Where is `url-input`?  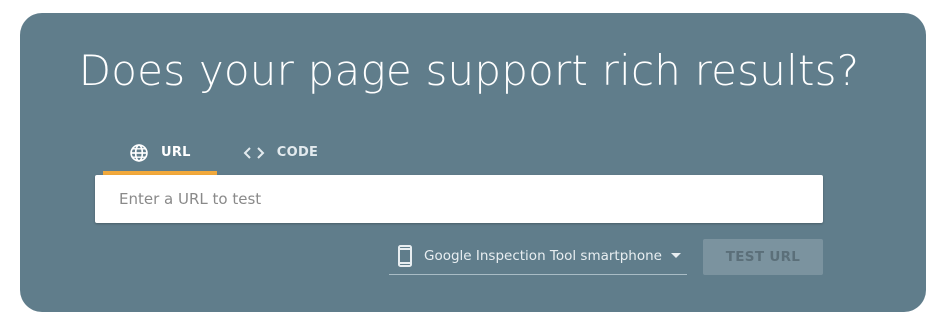 url-input is located at coordinates (459, 199).